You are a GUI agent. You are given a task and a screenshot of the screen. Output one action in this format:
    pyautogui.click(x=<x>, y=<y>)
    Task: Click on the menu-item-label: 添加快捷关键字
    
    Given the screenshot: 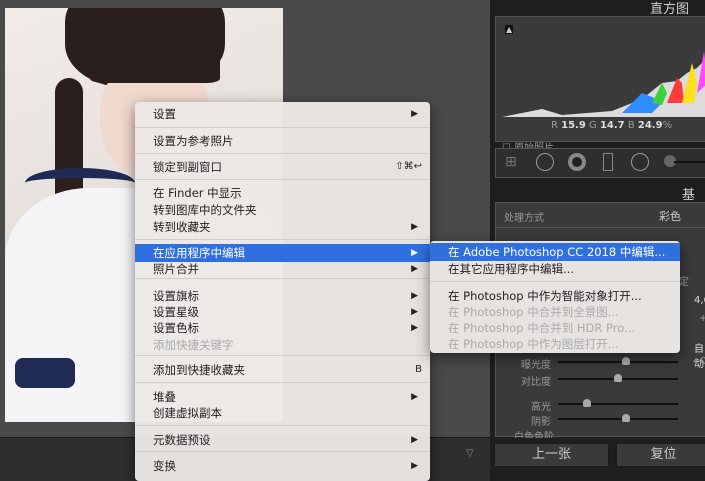 What is the action you would take?
    pyautogui.click(x=193, y=345)
    